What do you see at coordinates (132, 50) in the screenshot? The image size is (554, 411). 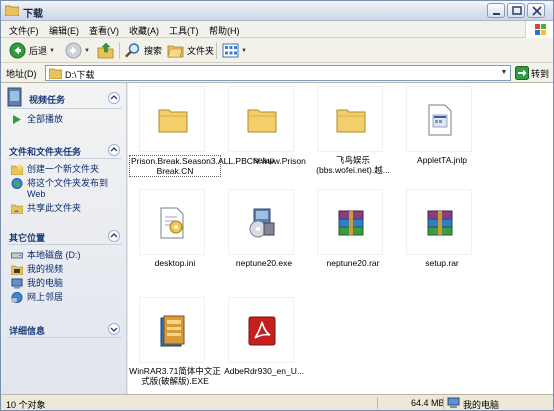 I see `search-icon` at bounding box center [132, 50].